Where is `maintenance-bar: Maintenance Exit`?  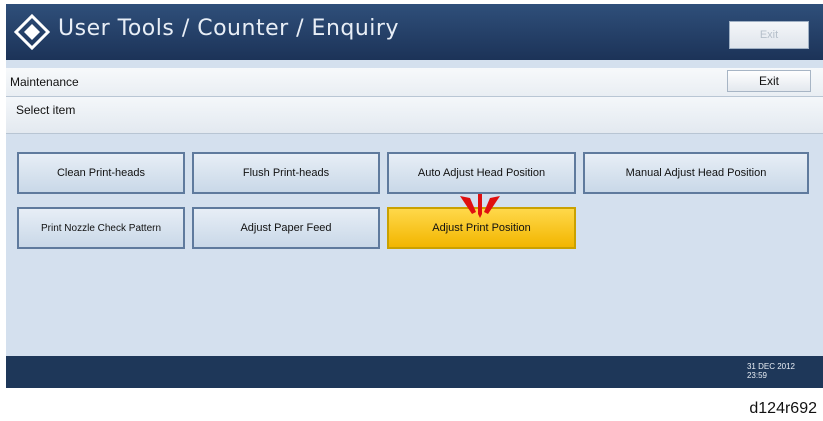
maintenance-bar: Maintenance Exit is located at coordinates (414, 82).